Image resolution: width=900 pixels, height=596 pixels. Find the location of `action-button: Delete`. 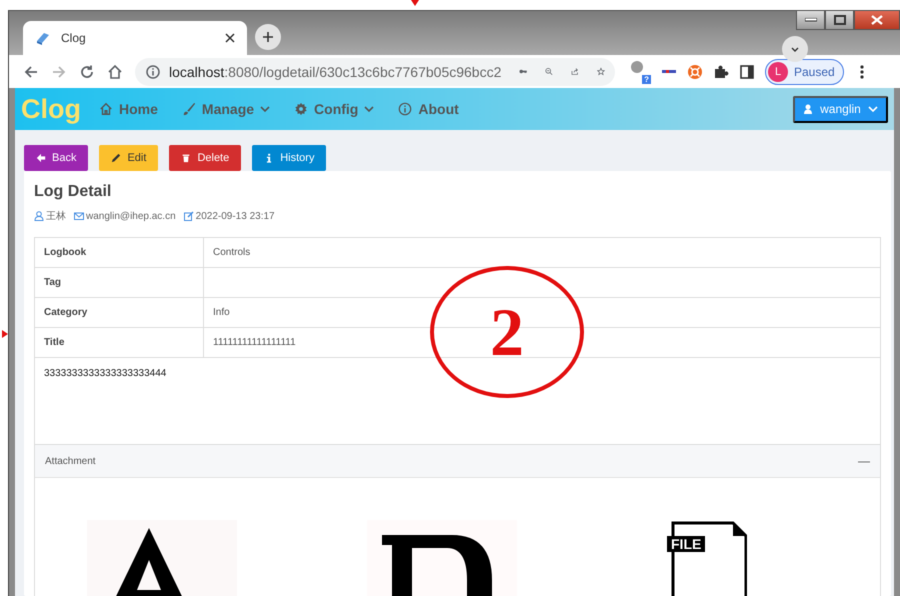

action-button: Delete is located at coordinates (205, 158).